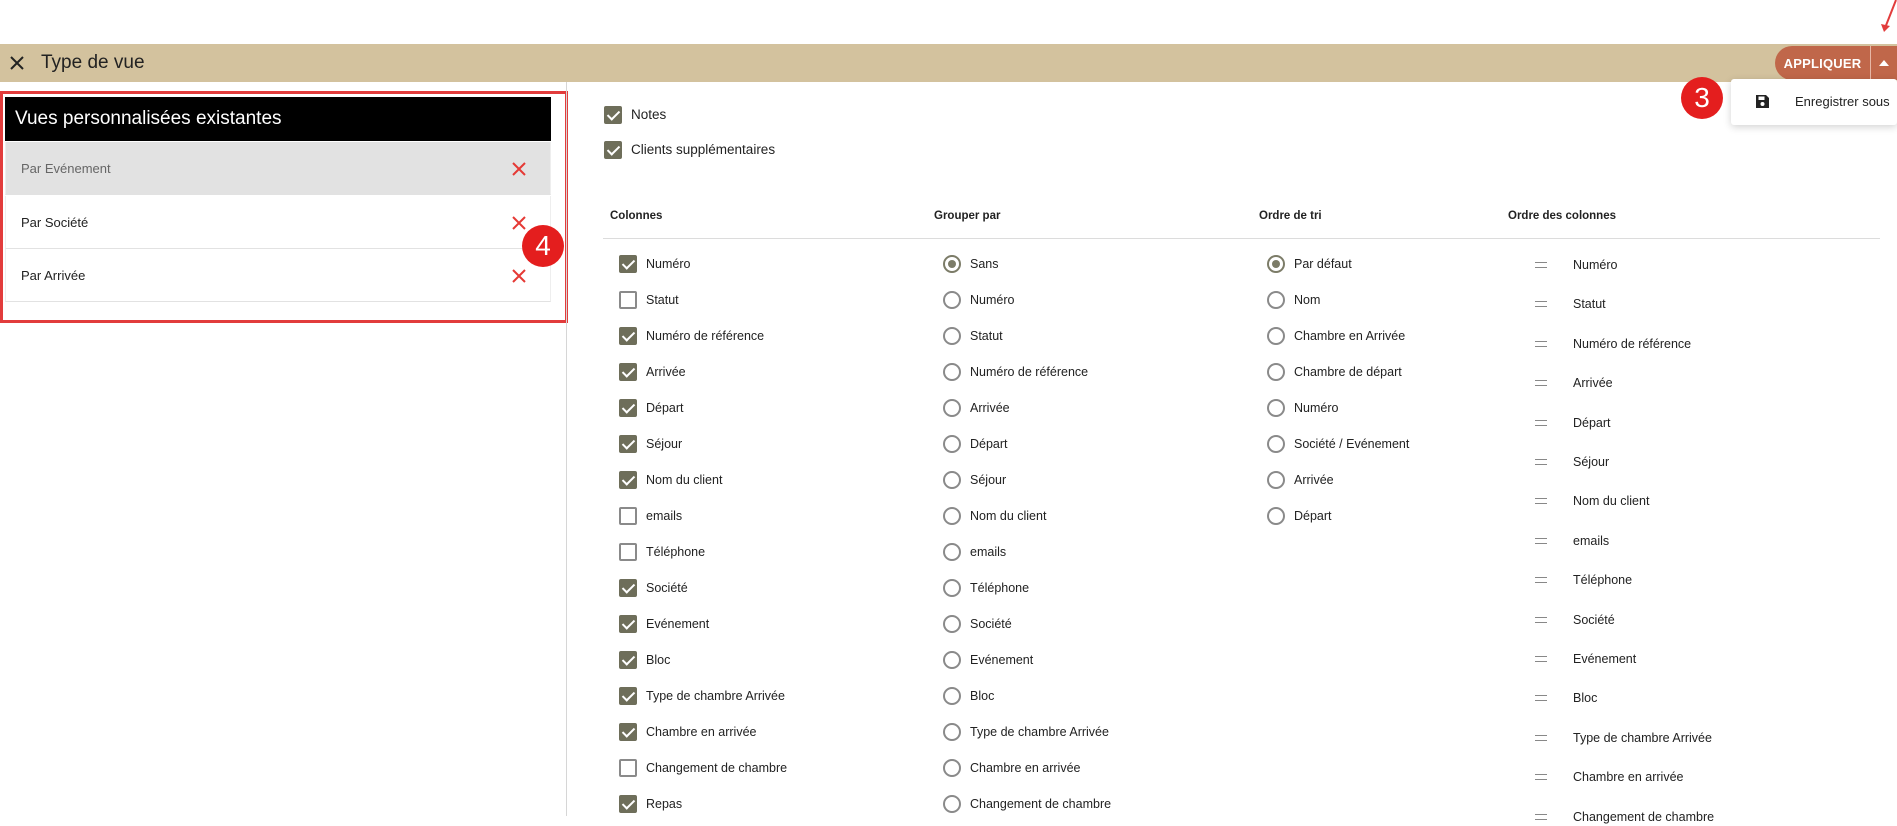 The height and width of the screenshot is (826, 1897). What do you see at coordinates (1611, 501) in the screenshot?
I see `column-order-label: Nom du client` at bounding box center [1611, 501].